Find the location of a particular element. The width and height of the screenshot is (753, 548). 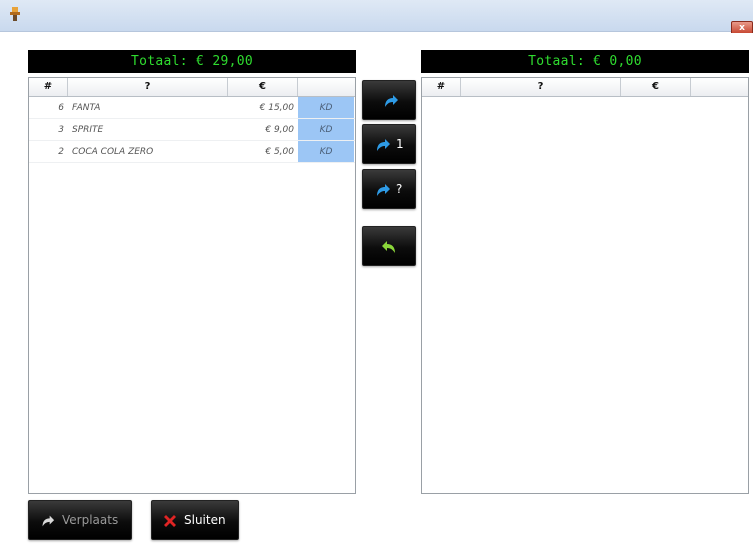

title-bar: x is located at coordinates (376, 17).